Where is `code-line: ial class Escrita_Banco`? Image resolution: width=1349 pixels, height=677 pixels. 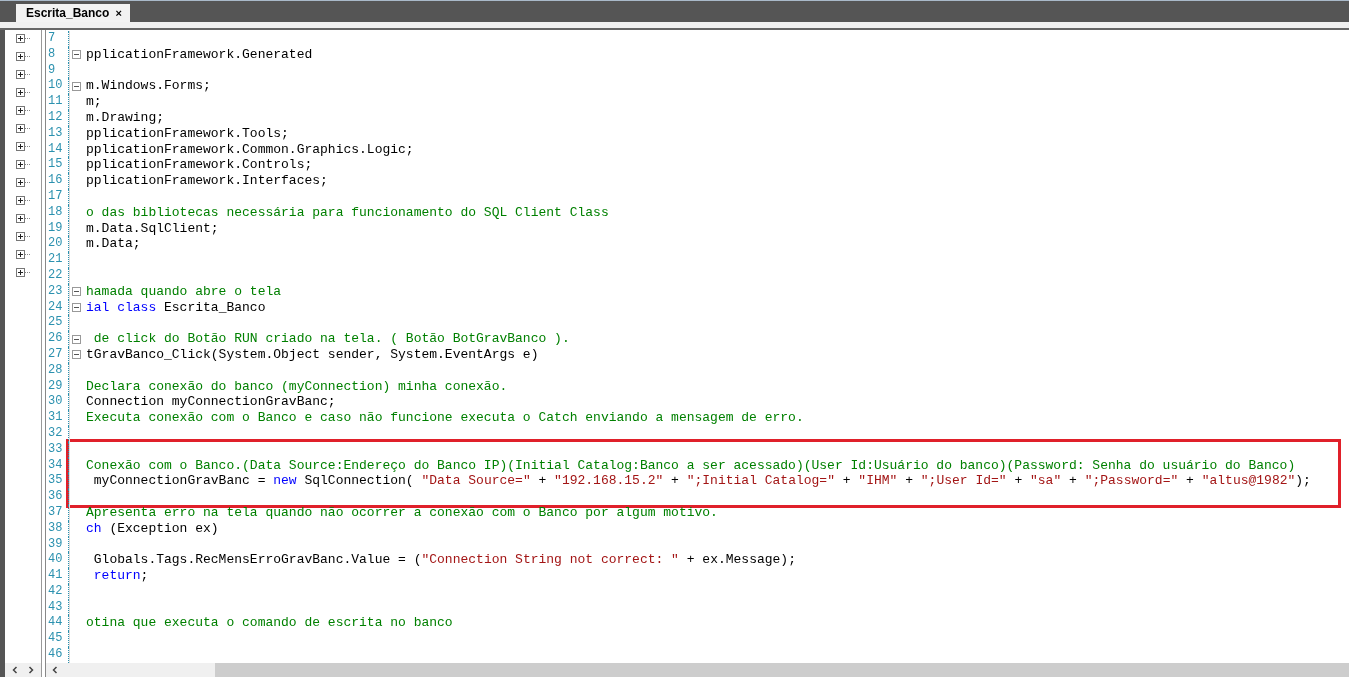
code-line: ial class Escrita_Banco is located at coordinates (176, 307).